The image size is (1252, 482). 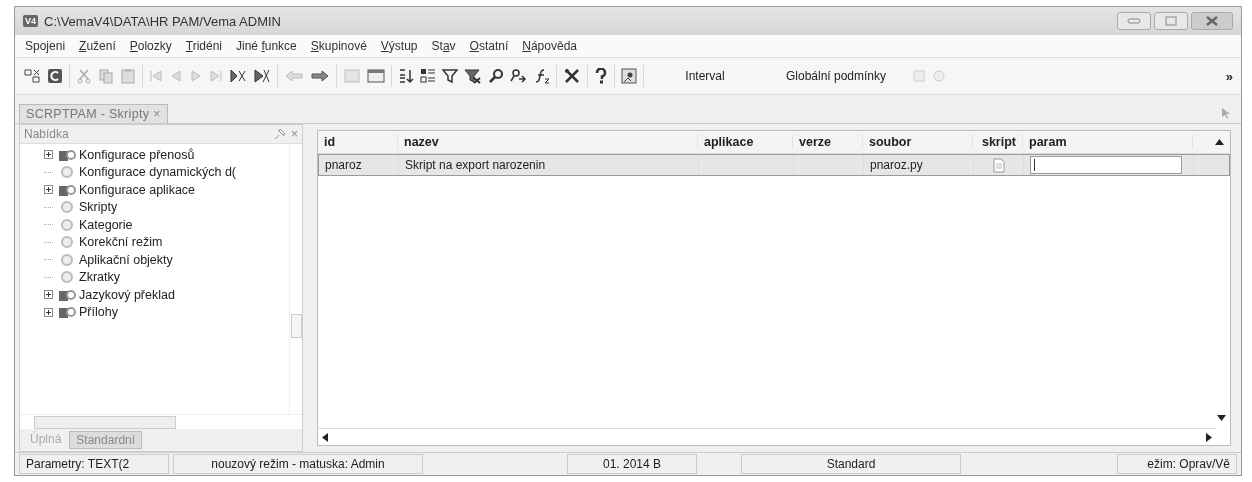 What do you see at coordinates (519, 76) in the screenshot?
I see `find-next-icon` at bounding box center [519, 76].